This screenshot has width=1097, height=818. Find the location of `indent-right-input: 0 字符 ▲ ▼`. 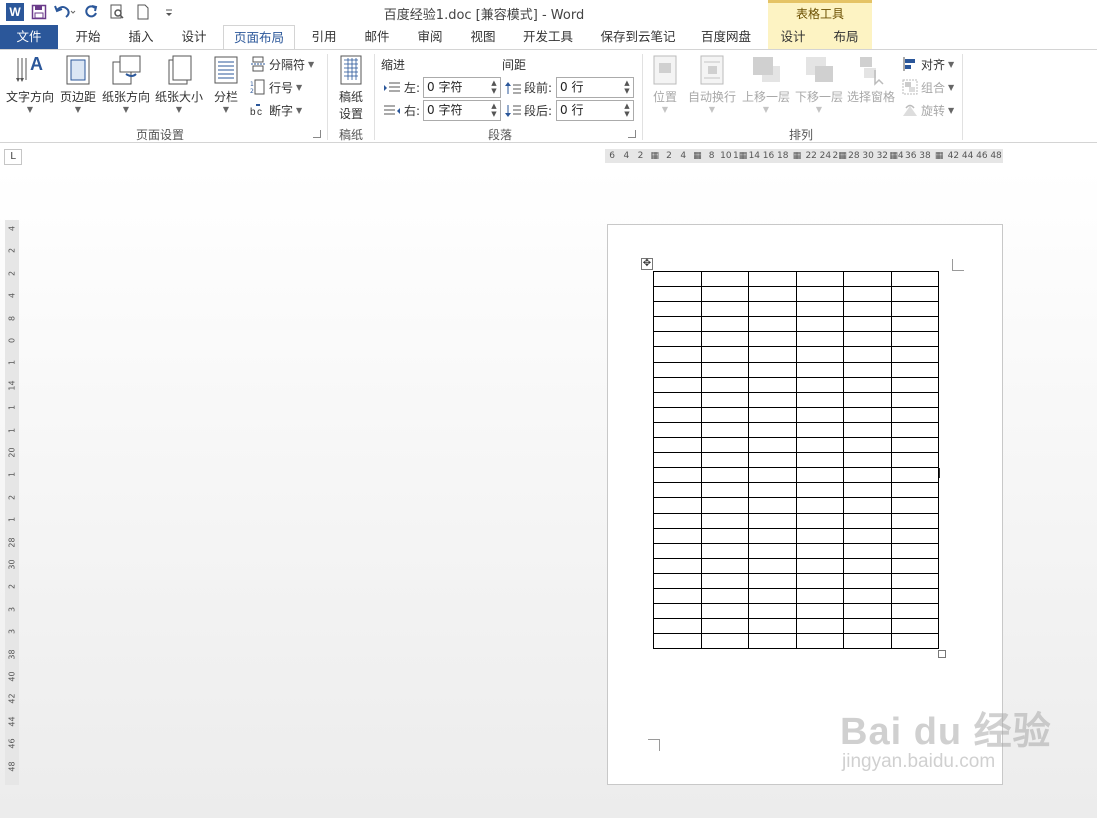

indent-right-input: 0 字符 ▲ ▼ is located at coordinates (462, 110).